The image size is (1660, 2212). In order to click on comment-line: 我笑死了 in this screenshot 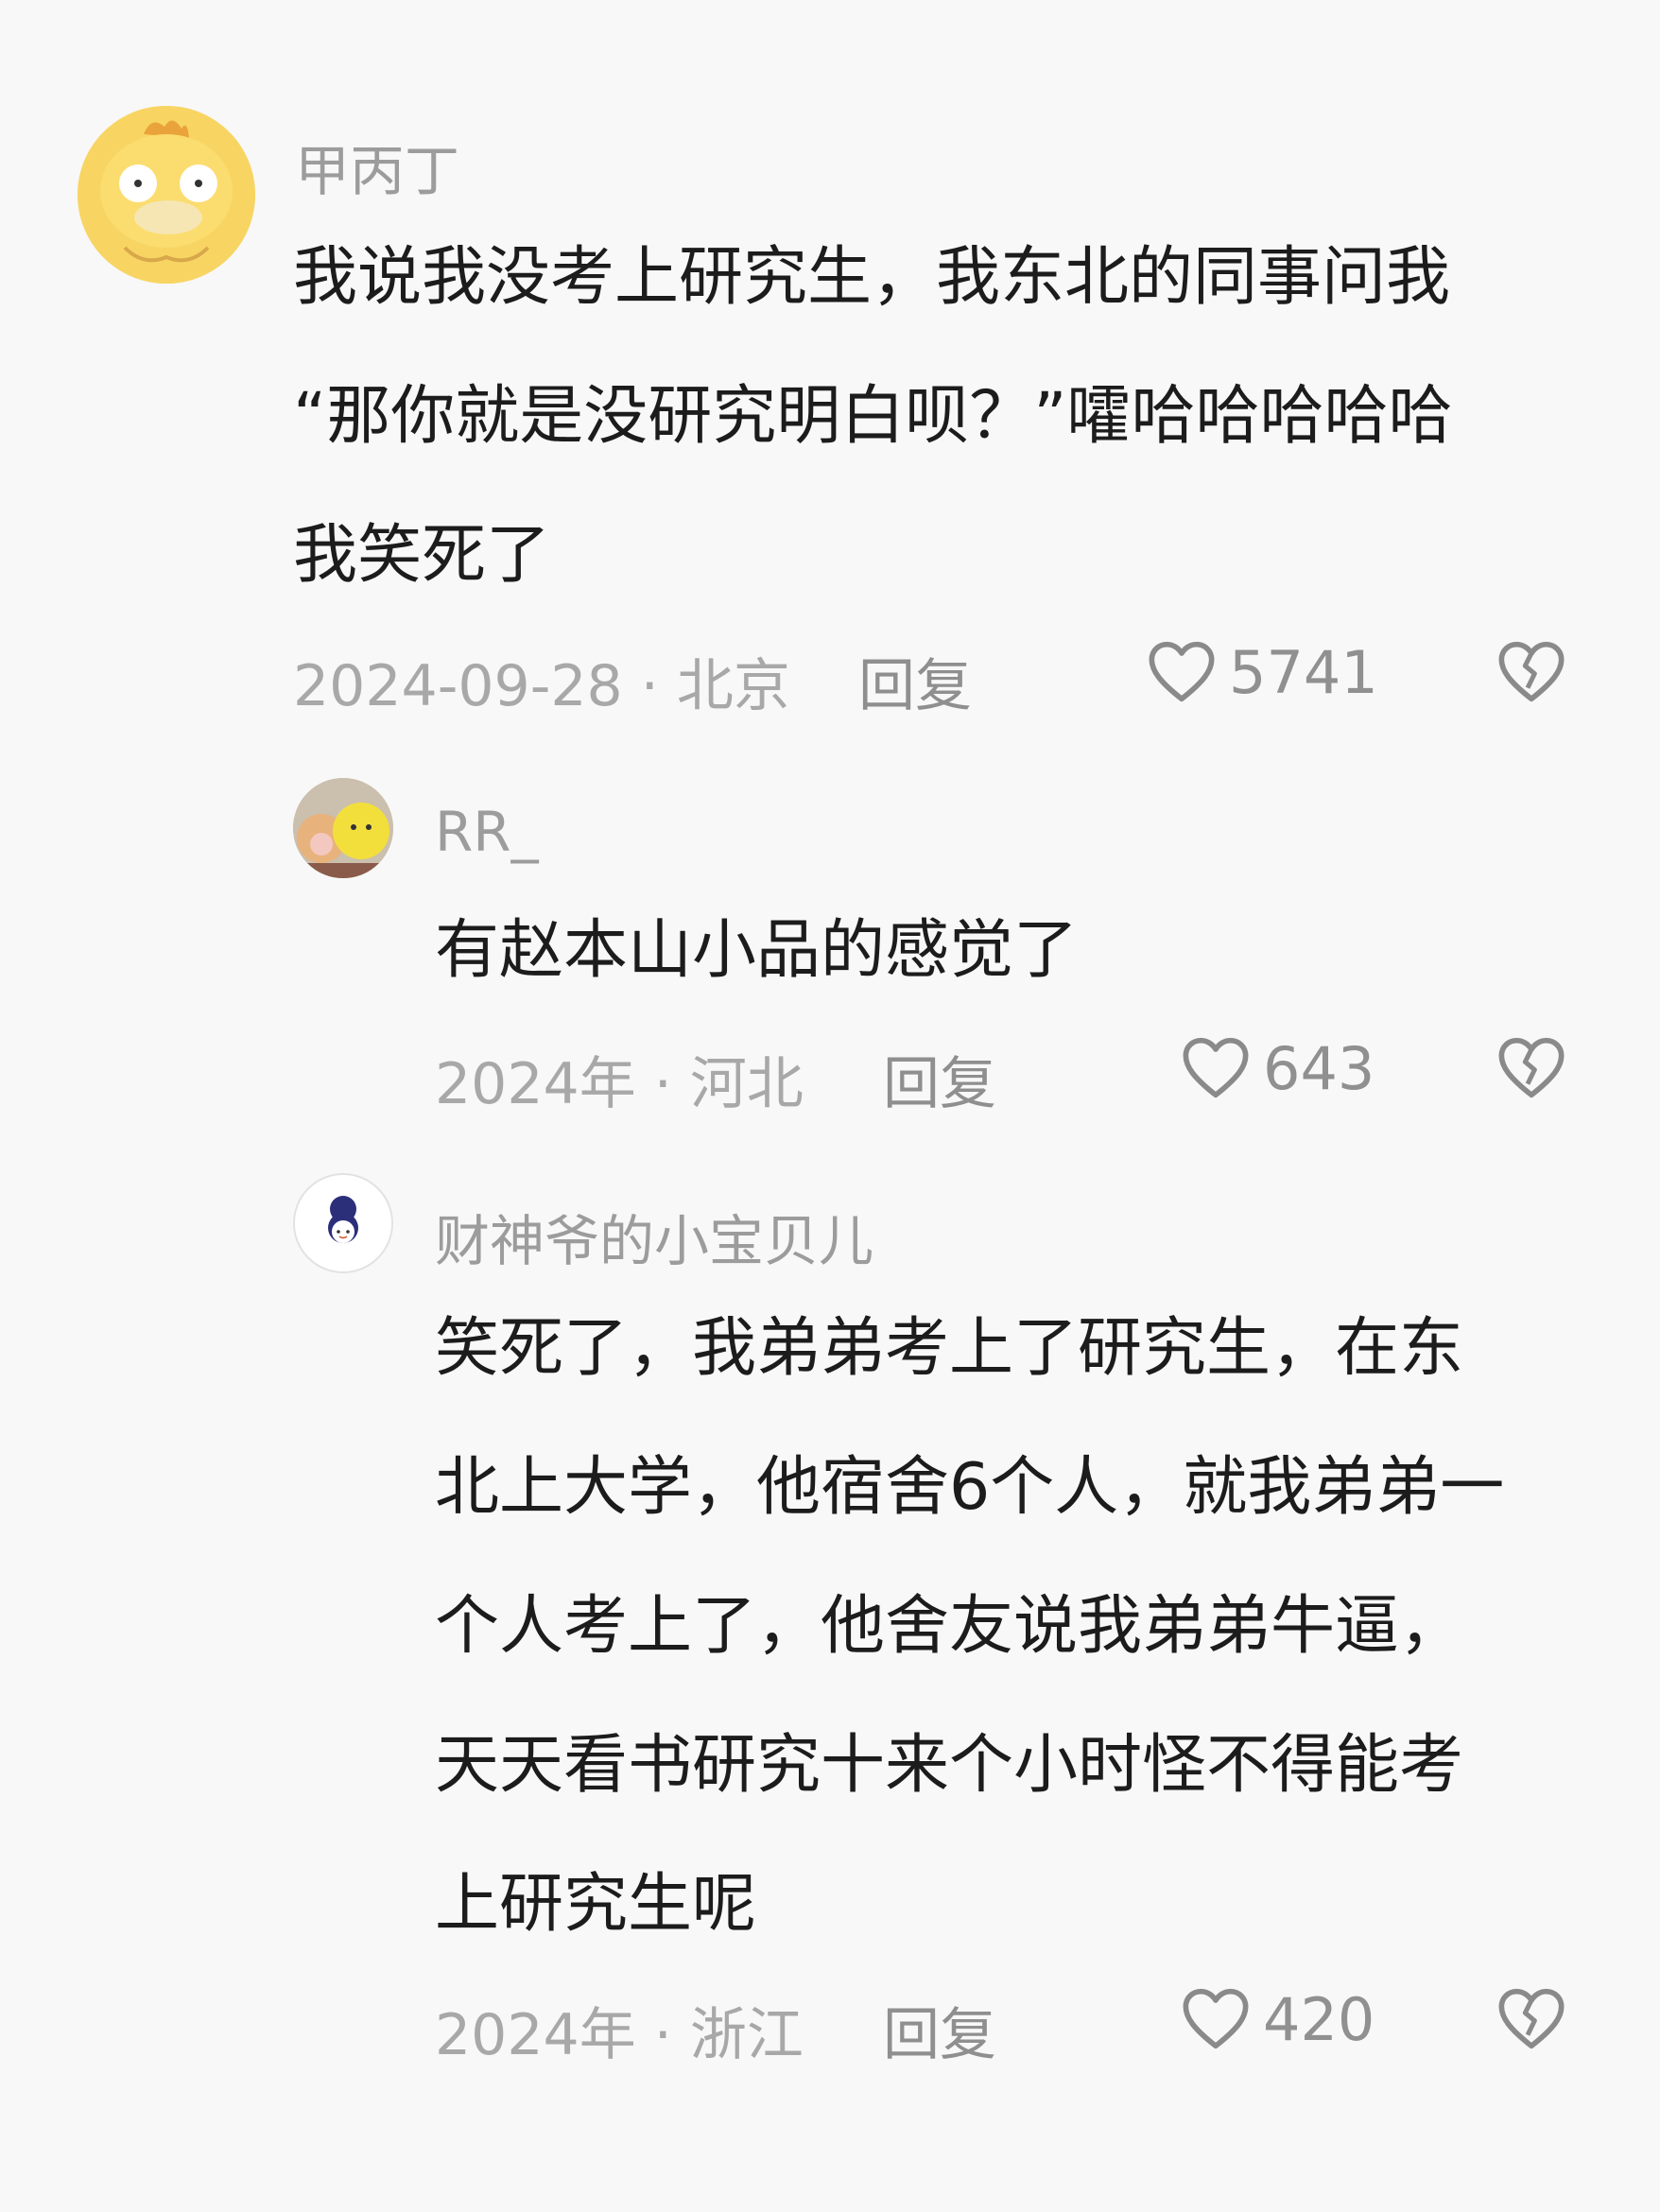, I will do `click(422, 555)`.